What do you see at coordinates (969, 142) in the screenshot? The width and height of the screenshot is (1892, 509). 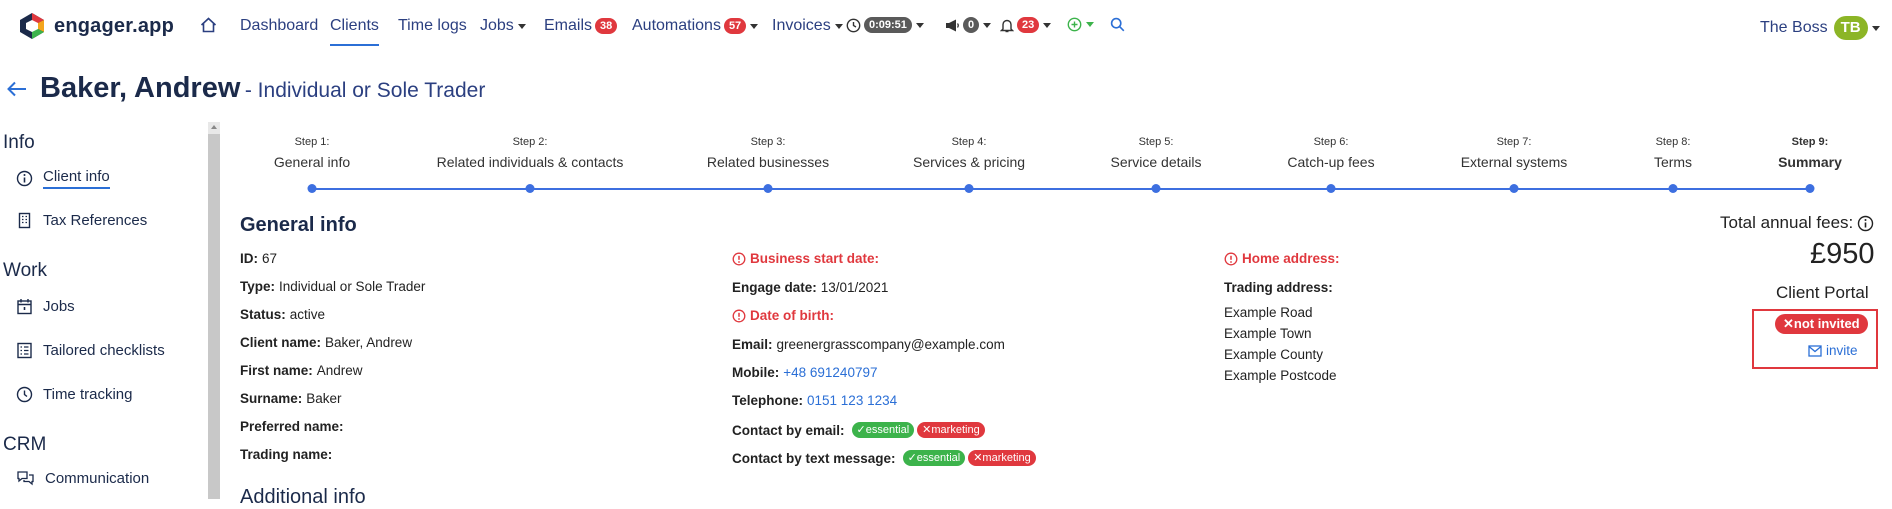 I see `step-number: Step 4:` at bounding box center [969, 142].